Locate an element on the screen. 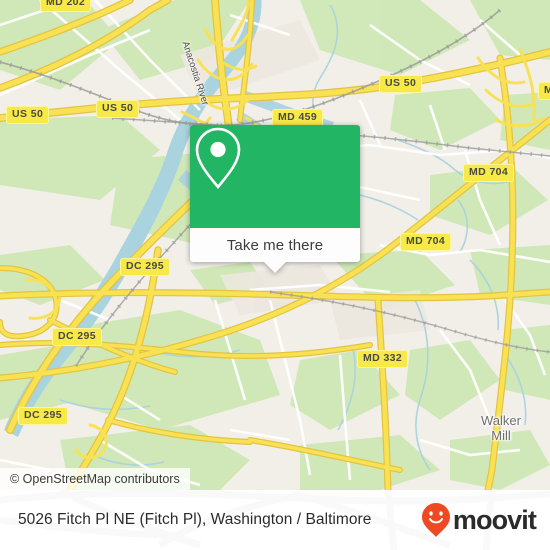 The image size is (550, 550). road-shield-us-50-mid: US 50 is located at coordinates (118, 109).